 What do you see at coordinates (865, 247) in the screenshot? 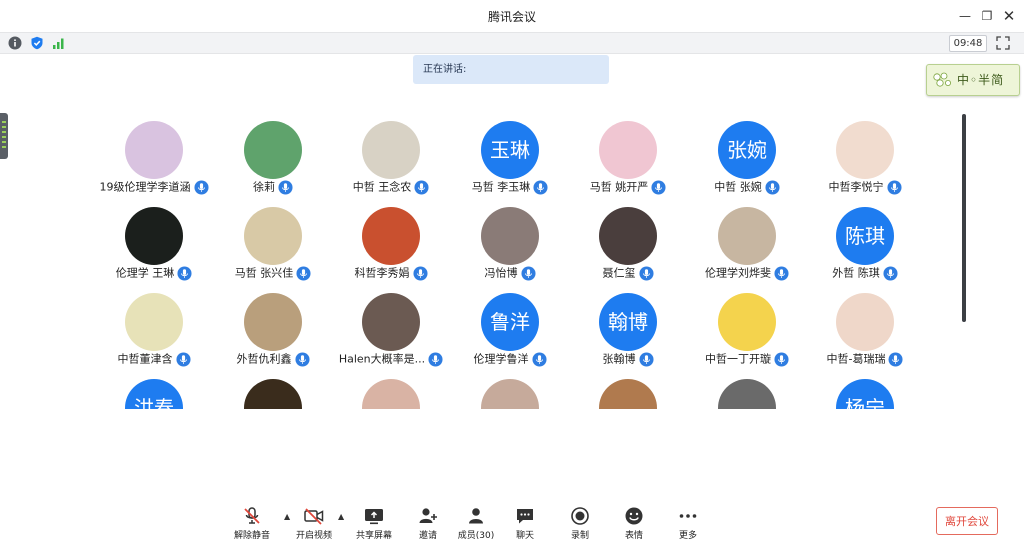
I see `participant-tile: 陈琪 外哲 陈琪` at bounding box center [865, 247].